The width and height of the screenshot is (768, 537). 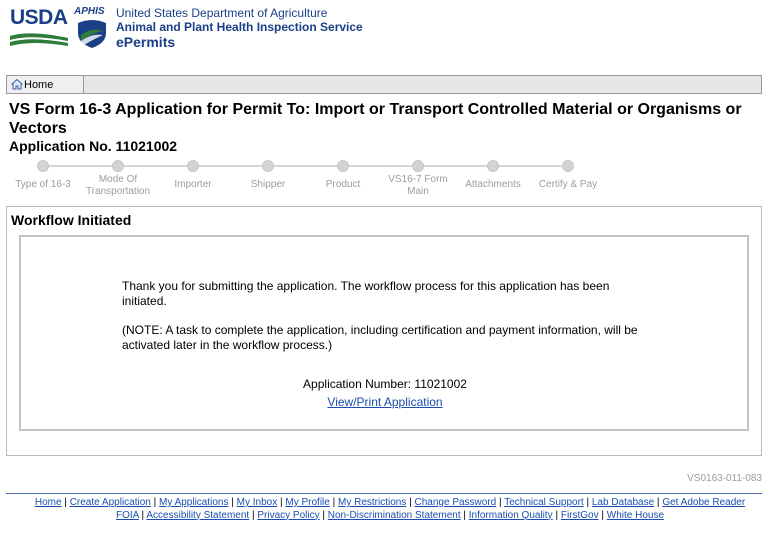 What do you see at coordinates (724, 478) in the screenshot?
I see `page-code: VS0163-011-083` at bounding box center [724, 478].